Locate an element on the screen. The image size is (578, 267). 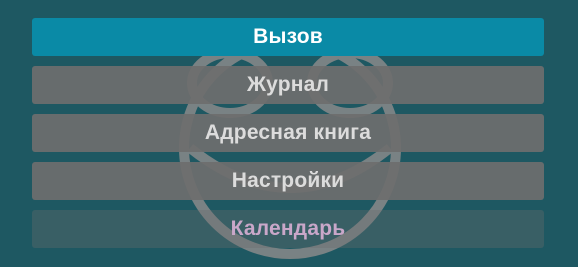
menu-item-address-book: Адресная книга is located at coordinates (288, 133).